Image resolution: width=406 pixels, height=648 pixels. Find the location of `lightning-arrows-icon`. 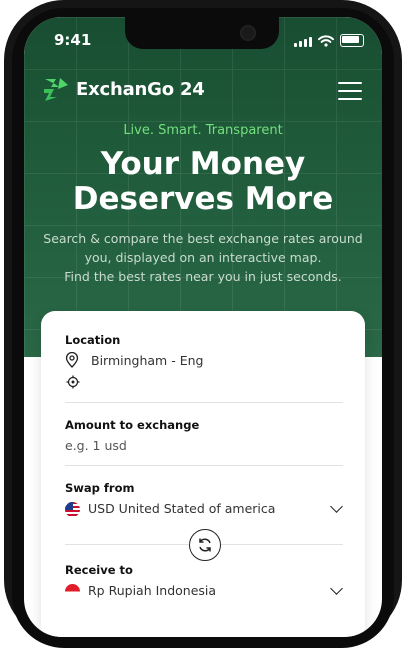

lightning-arrows-icon is located at coordinates (56, 89).